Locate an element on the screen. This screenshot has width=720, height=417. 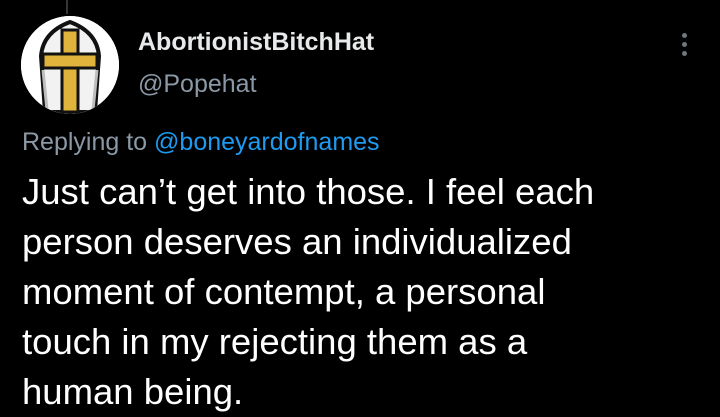
tweet-text-line: person deserves an individualized is located at coordinates (297, 241).